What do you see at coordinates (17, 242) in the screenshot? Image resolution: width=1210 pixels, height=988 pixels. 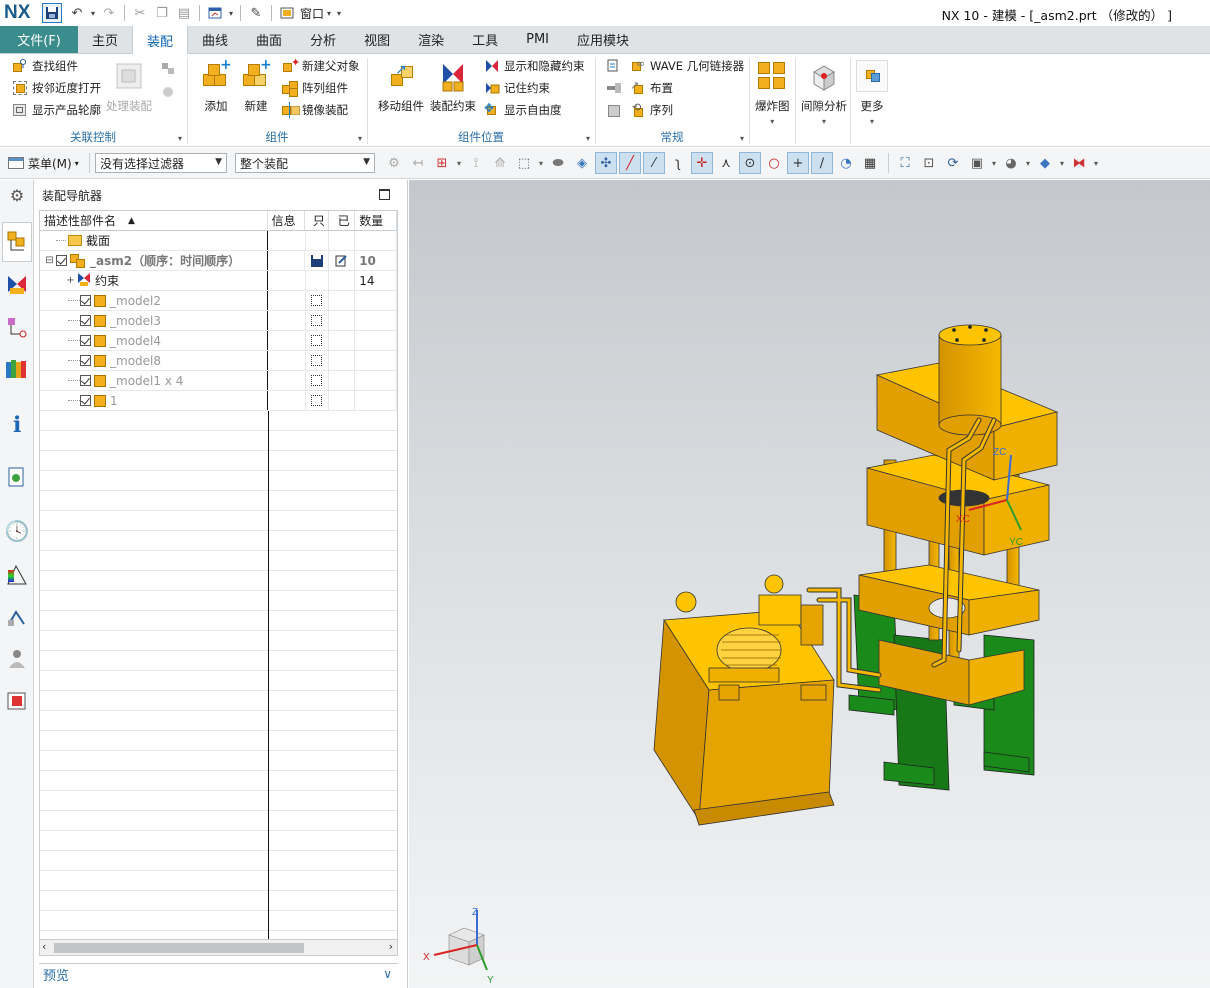 I see `assembly-navigator-tab-icon` at bounding box center [17, 242].